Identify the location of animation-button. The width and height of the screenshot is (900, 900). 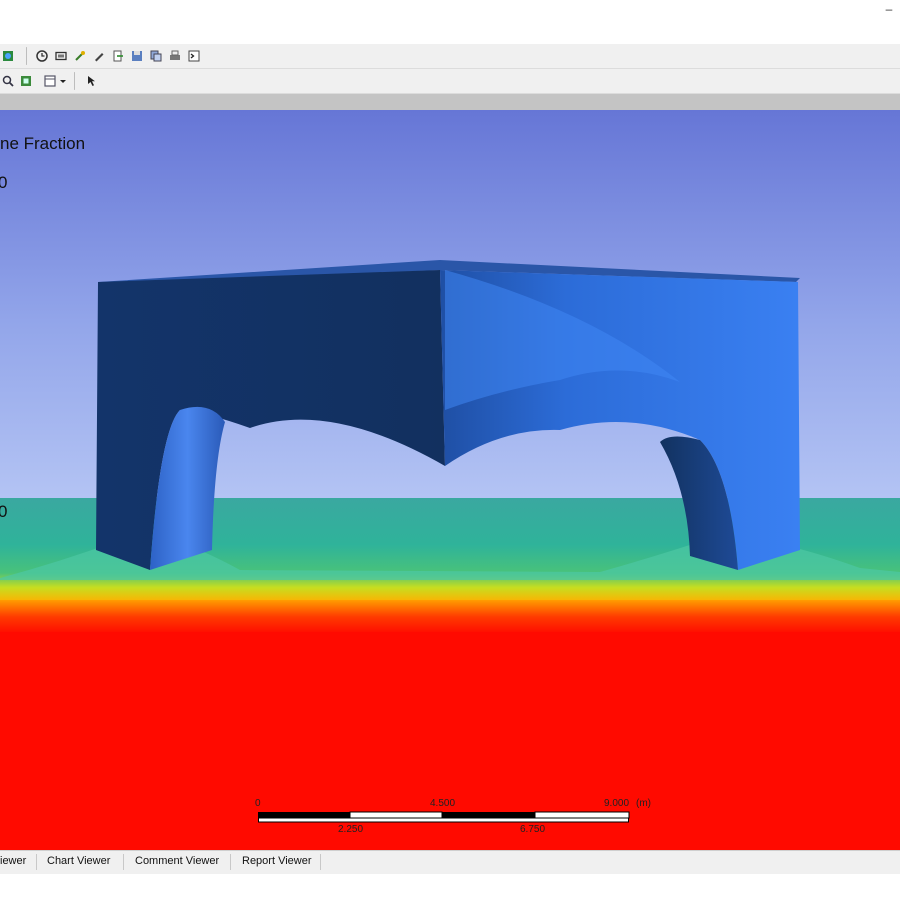
(42, 56).